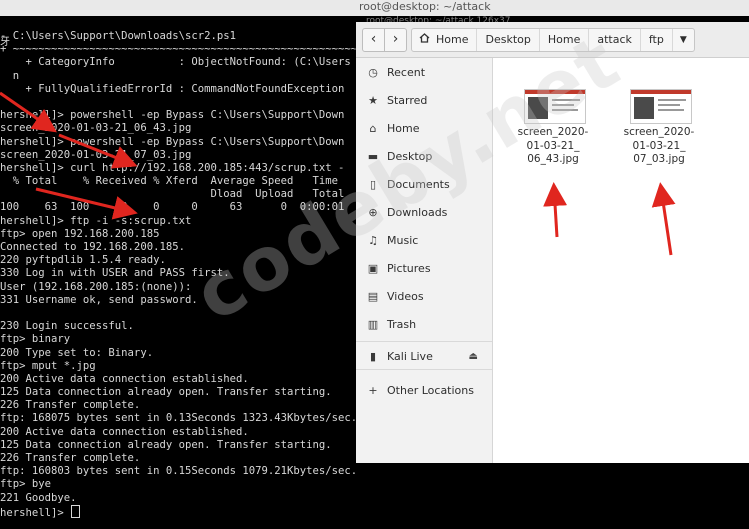  I want to click on plus-icon: +, so click(373, 390).